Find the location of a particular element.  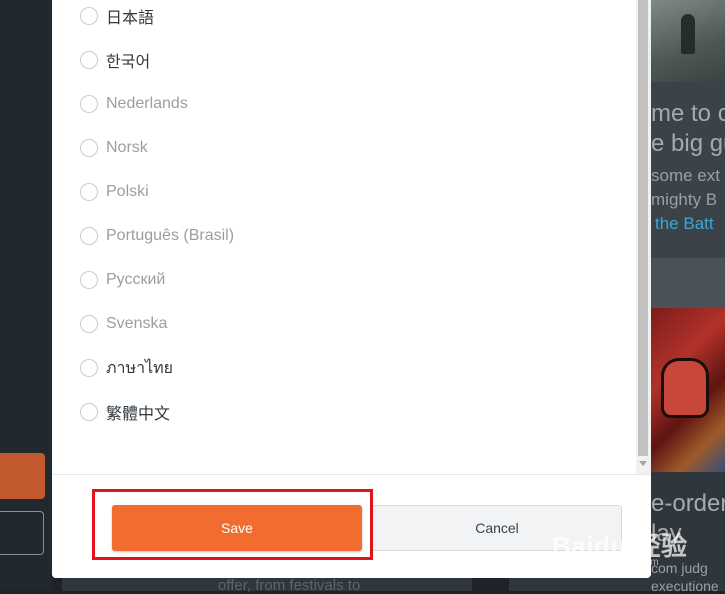

language-option-thai: ภาษาไทย is located at coordinates (126, 368).